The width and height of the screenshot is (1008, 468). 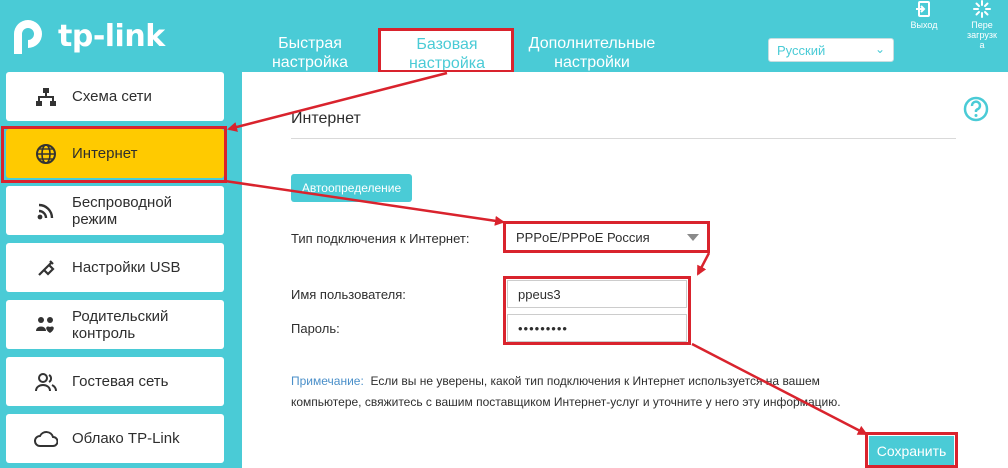 I want to click on help-icon, so click(x=976, y=109).